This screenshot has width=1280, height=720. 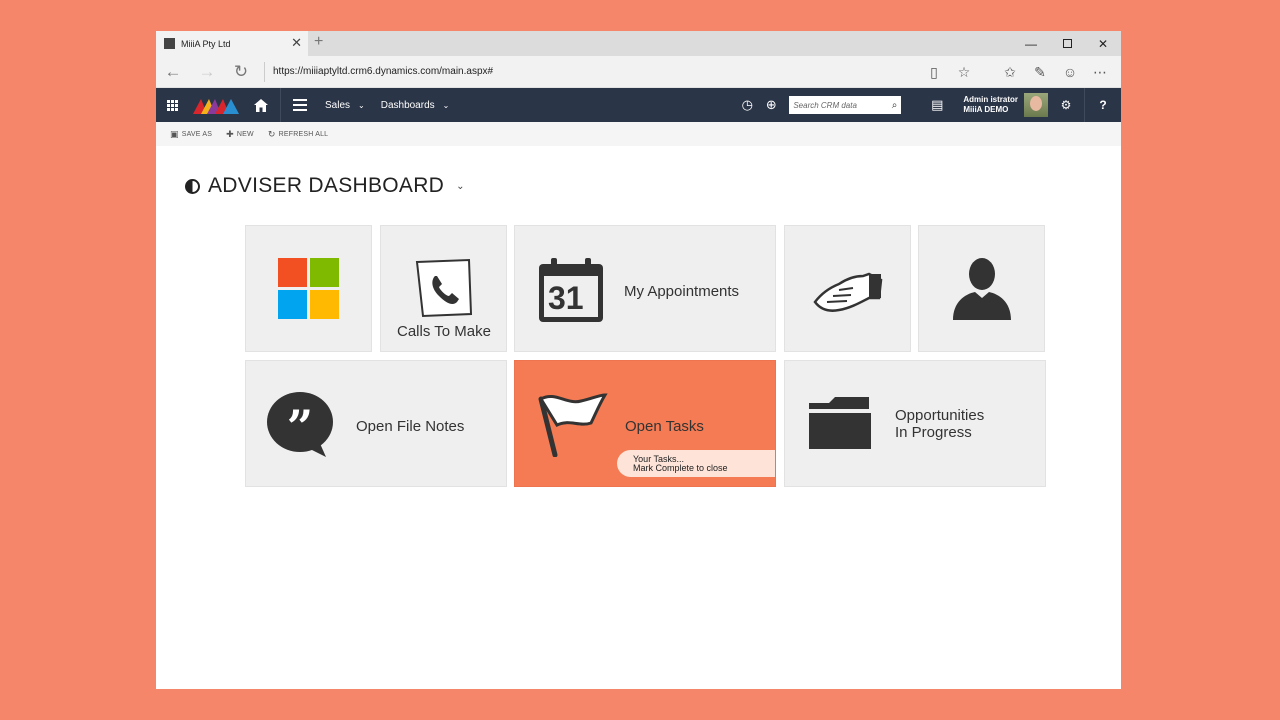 I want to click on person-icon, so click(x=982, y=289).